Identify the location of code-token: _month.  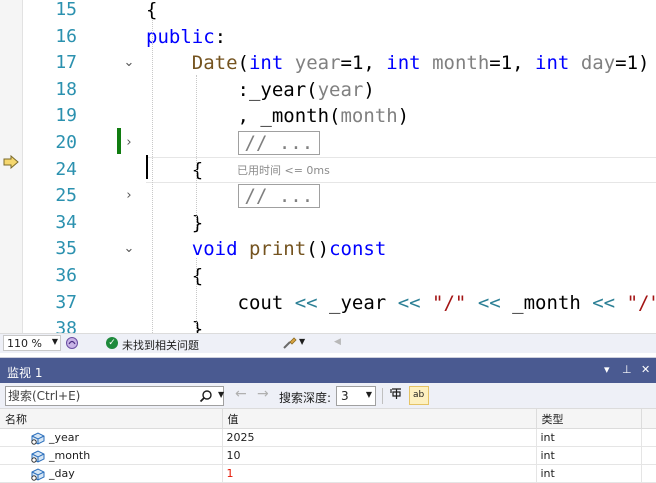
(546, 302).